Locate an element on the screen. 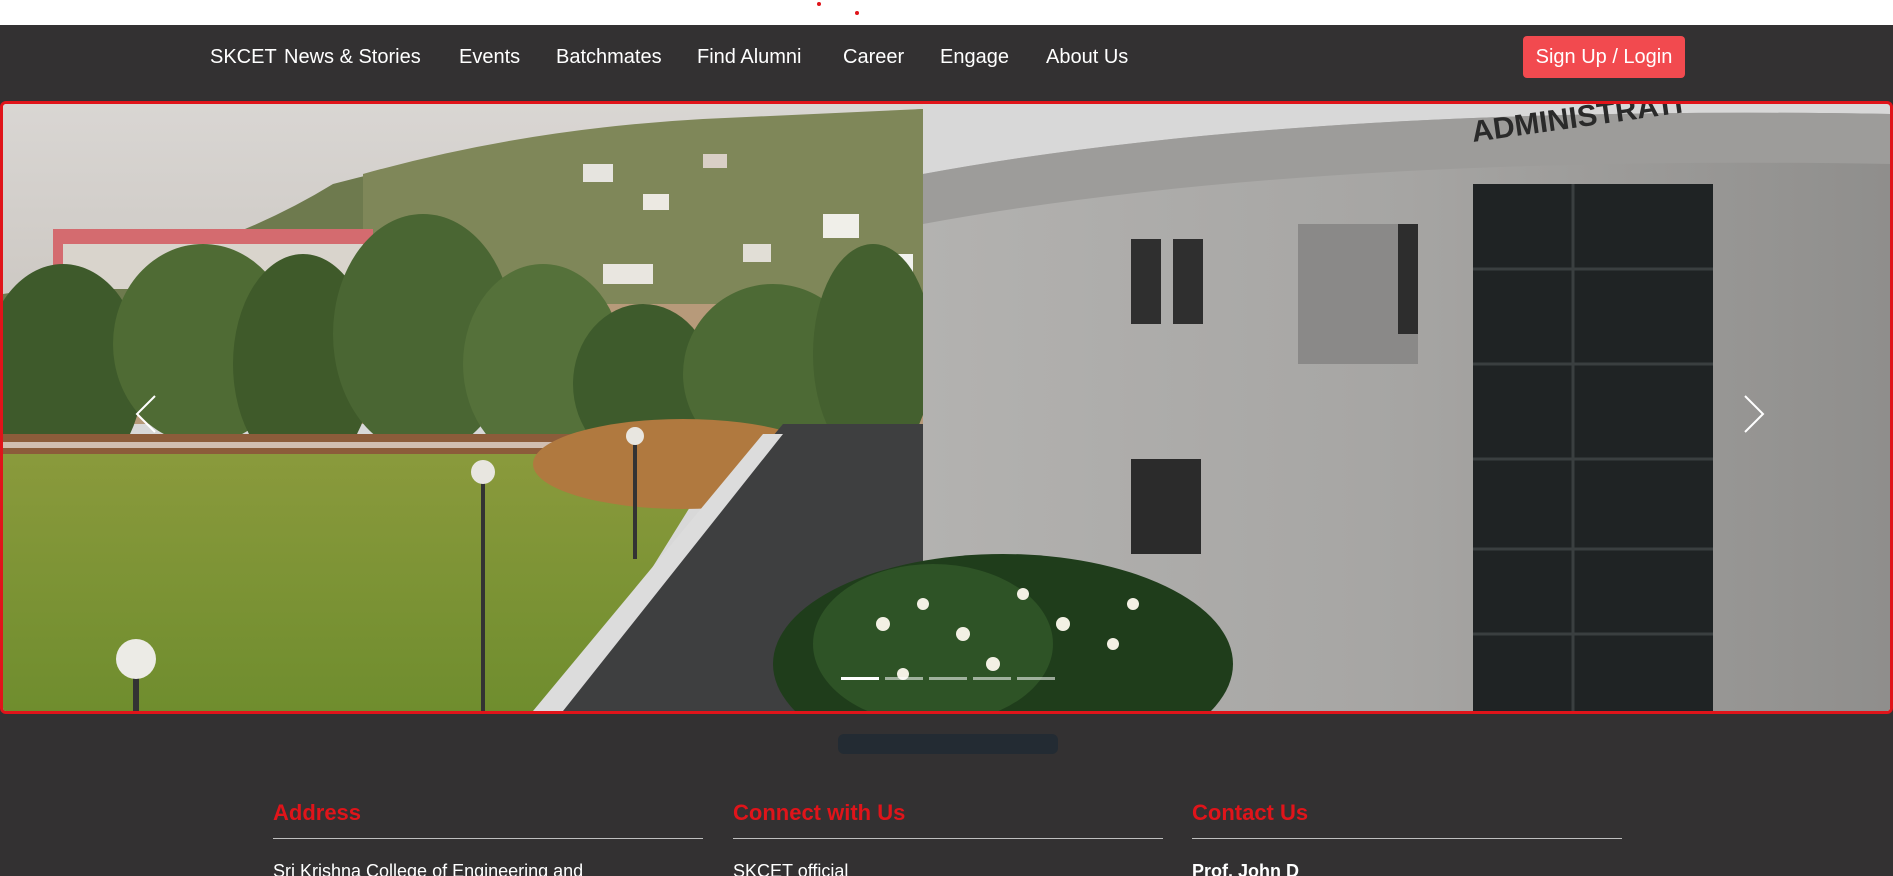 Image resolution: width=1893 pixels, height=876 pixels. footer-connect: Connect with Us SKCET official is located at coordinates (948, 838).